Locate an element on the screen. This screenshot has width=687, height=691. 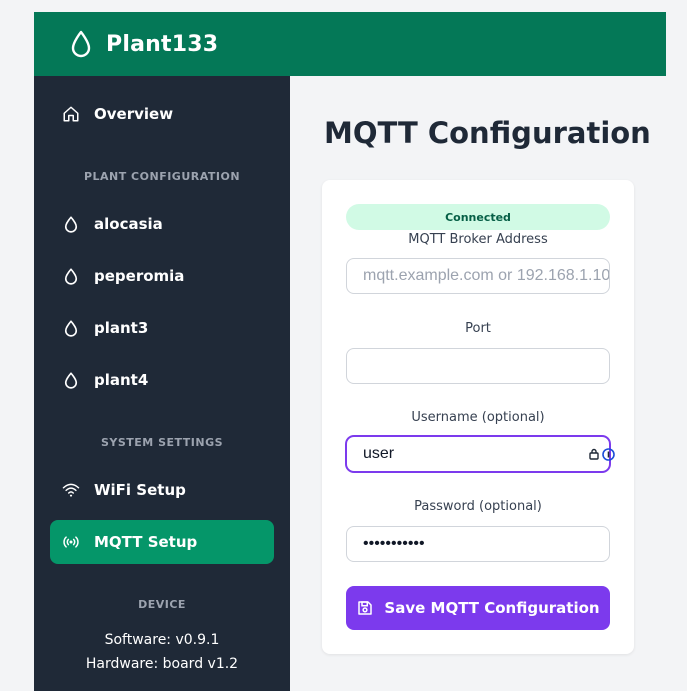
username-field-wrapper is located at coordinates (478, 454).